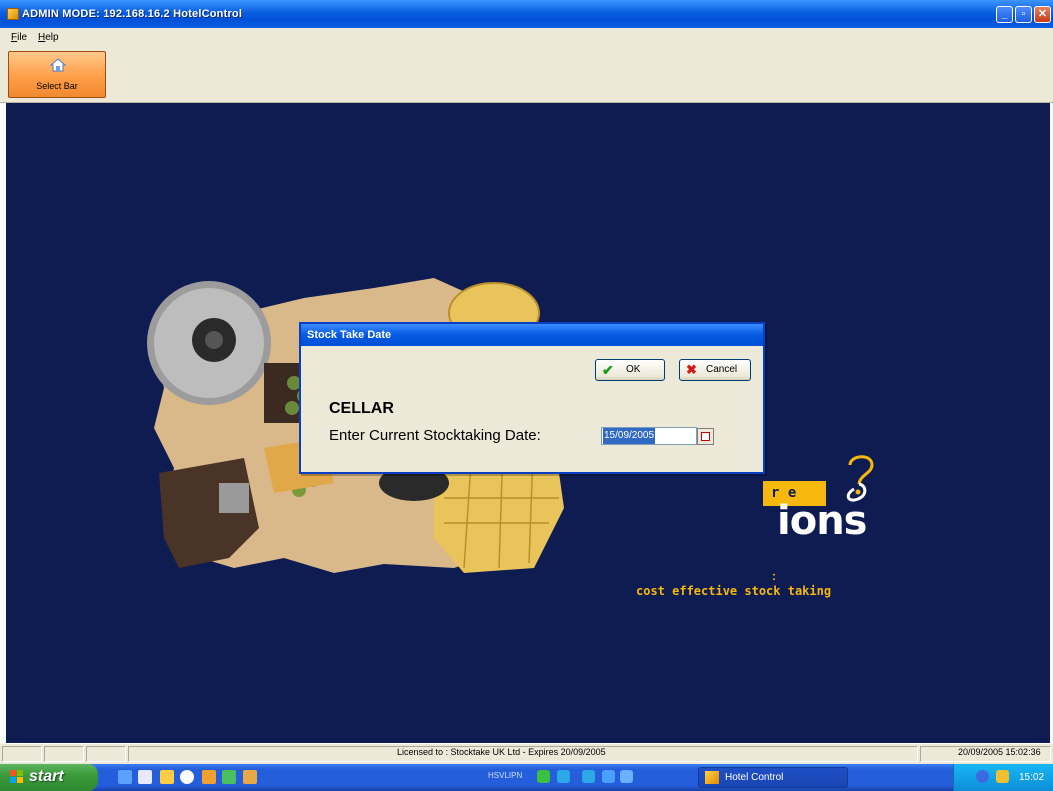  What do you see at coordinates (209, 777) in the screenshot?
I see `app-launch-icon` at bounding box center [209, 777].